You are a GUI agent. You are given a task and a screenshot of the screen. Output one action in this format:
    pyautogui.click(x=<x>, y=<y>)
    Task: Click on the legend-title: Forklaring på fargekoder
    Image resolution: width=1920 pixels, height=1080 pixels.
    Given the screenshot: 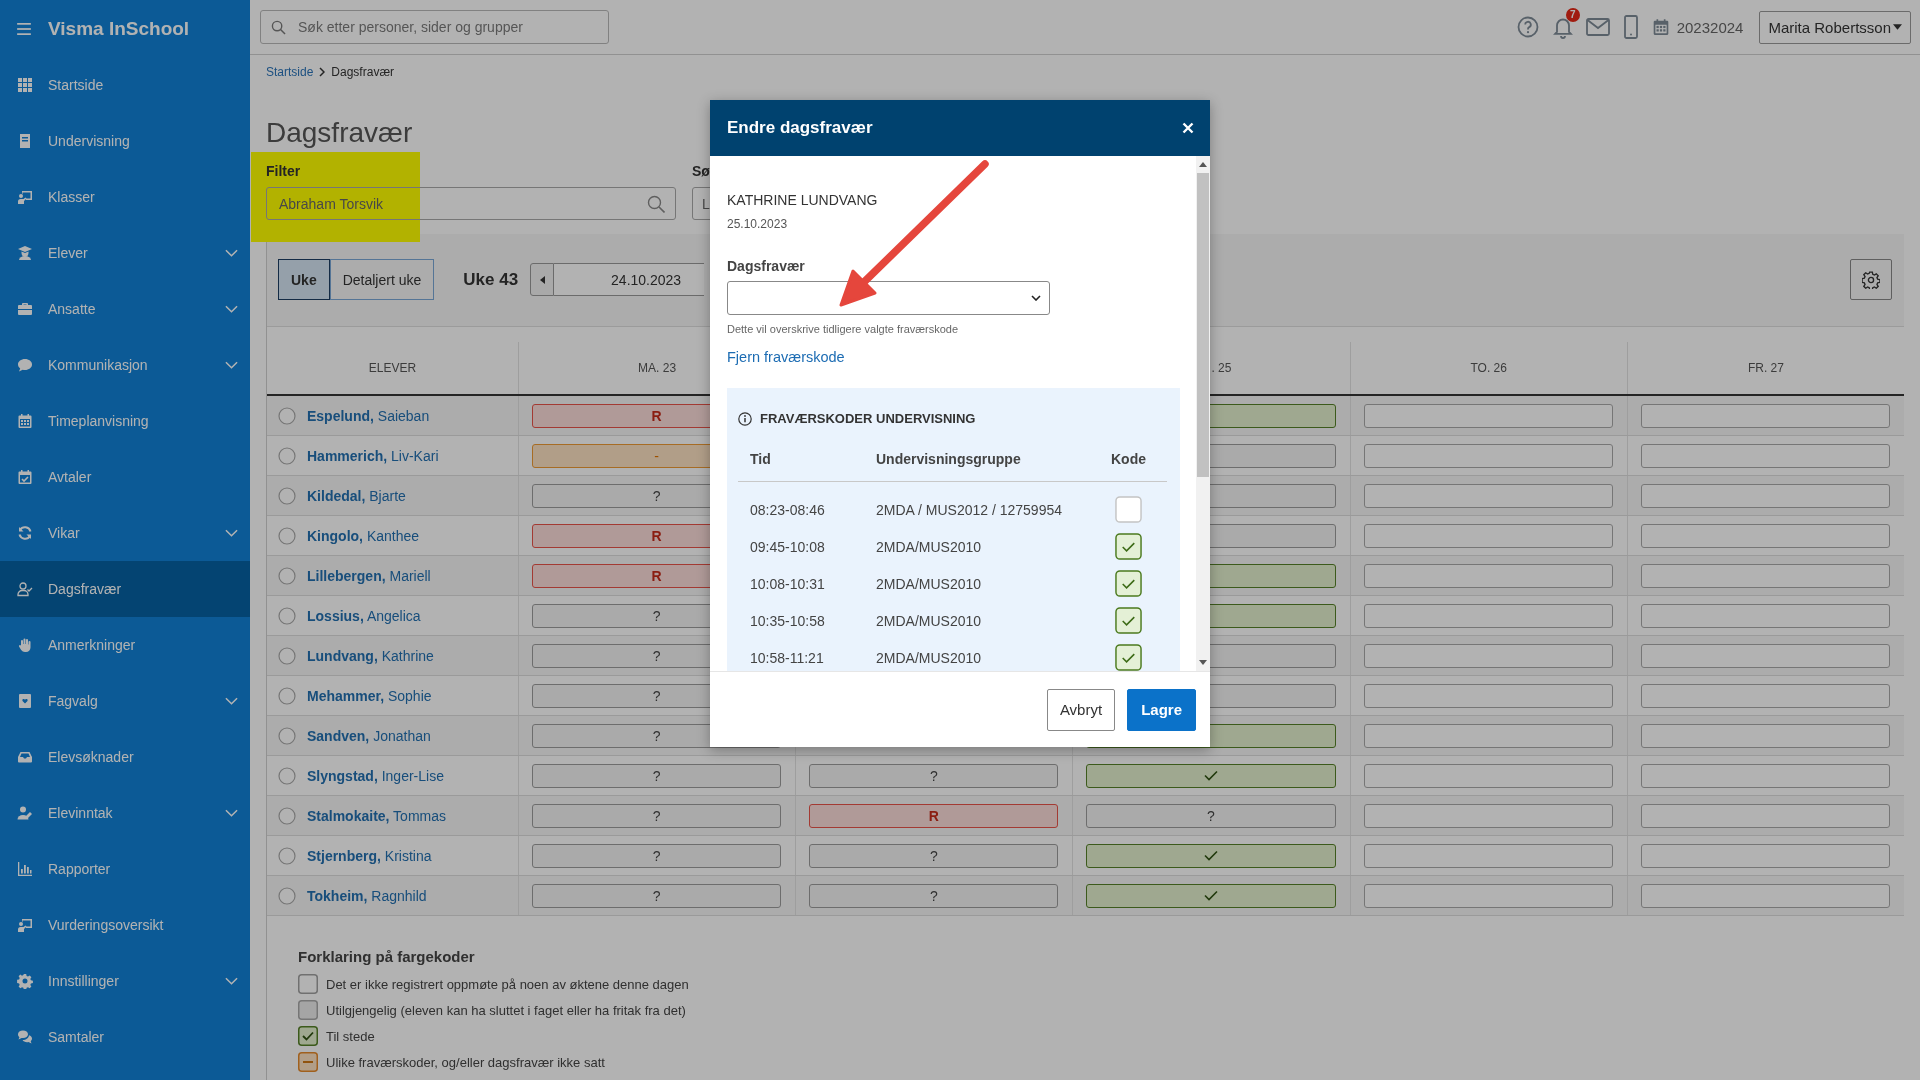 What is the action you would take?
    pyautogui.click(x=387, y=957)
    